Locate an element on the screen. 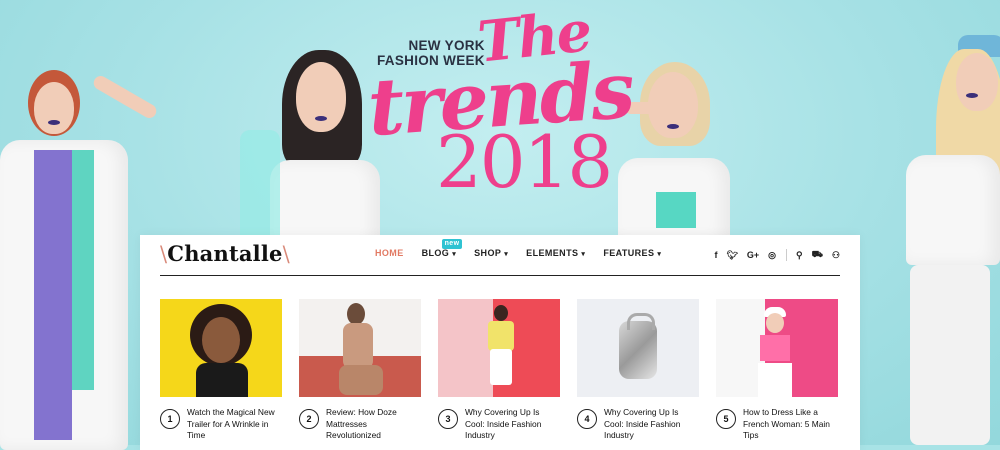 This screenshot has height=450, width=1000. cart-icon: ⛟ is located at coordinates (817, 255).